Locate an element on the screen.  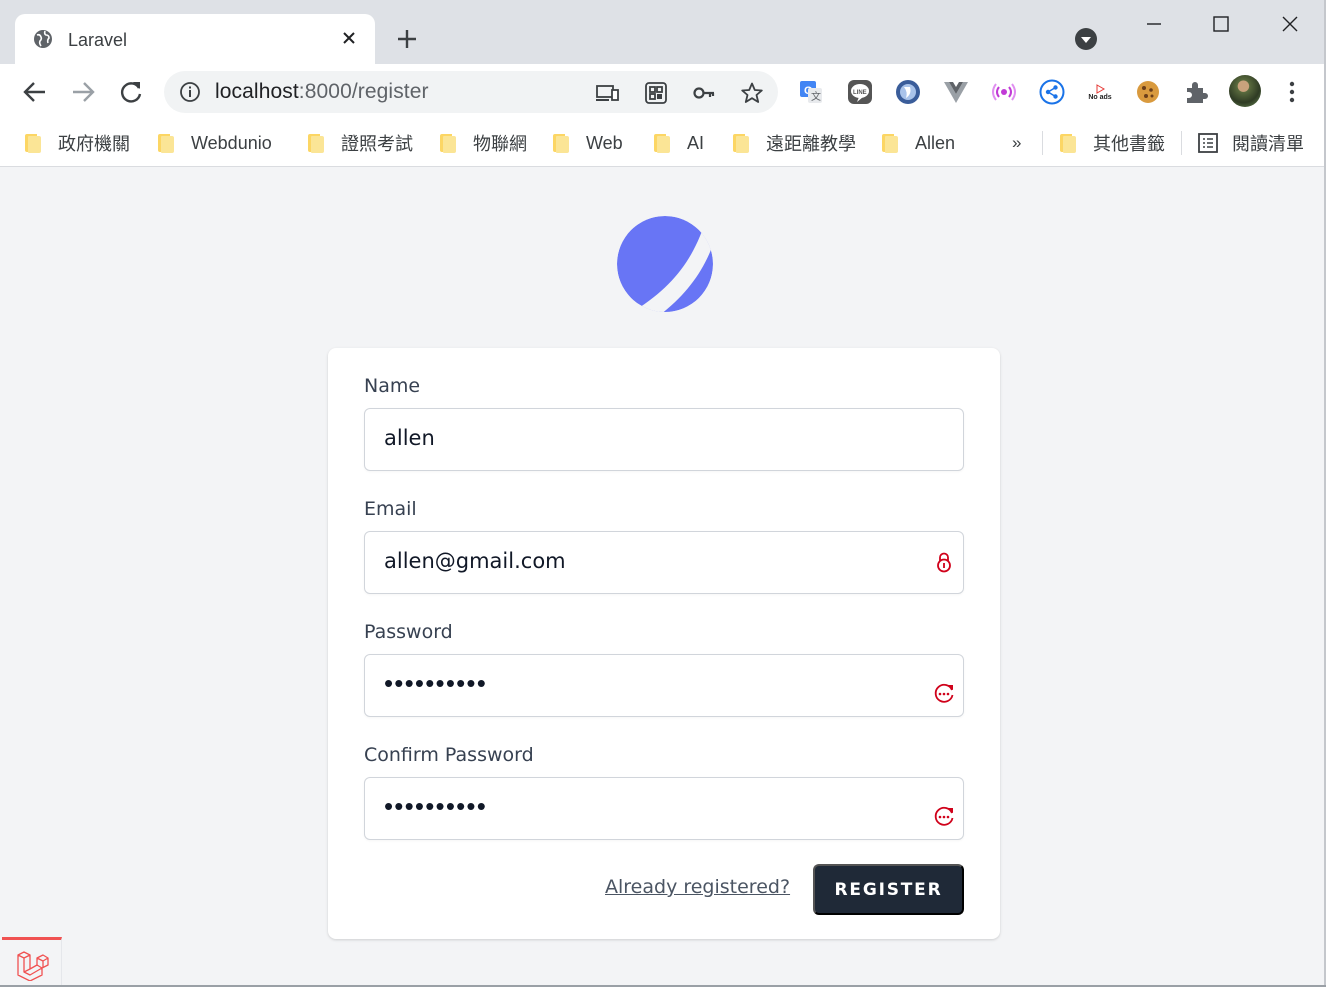
site-info-icon is located at coordinates (190, 92).